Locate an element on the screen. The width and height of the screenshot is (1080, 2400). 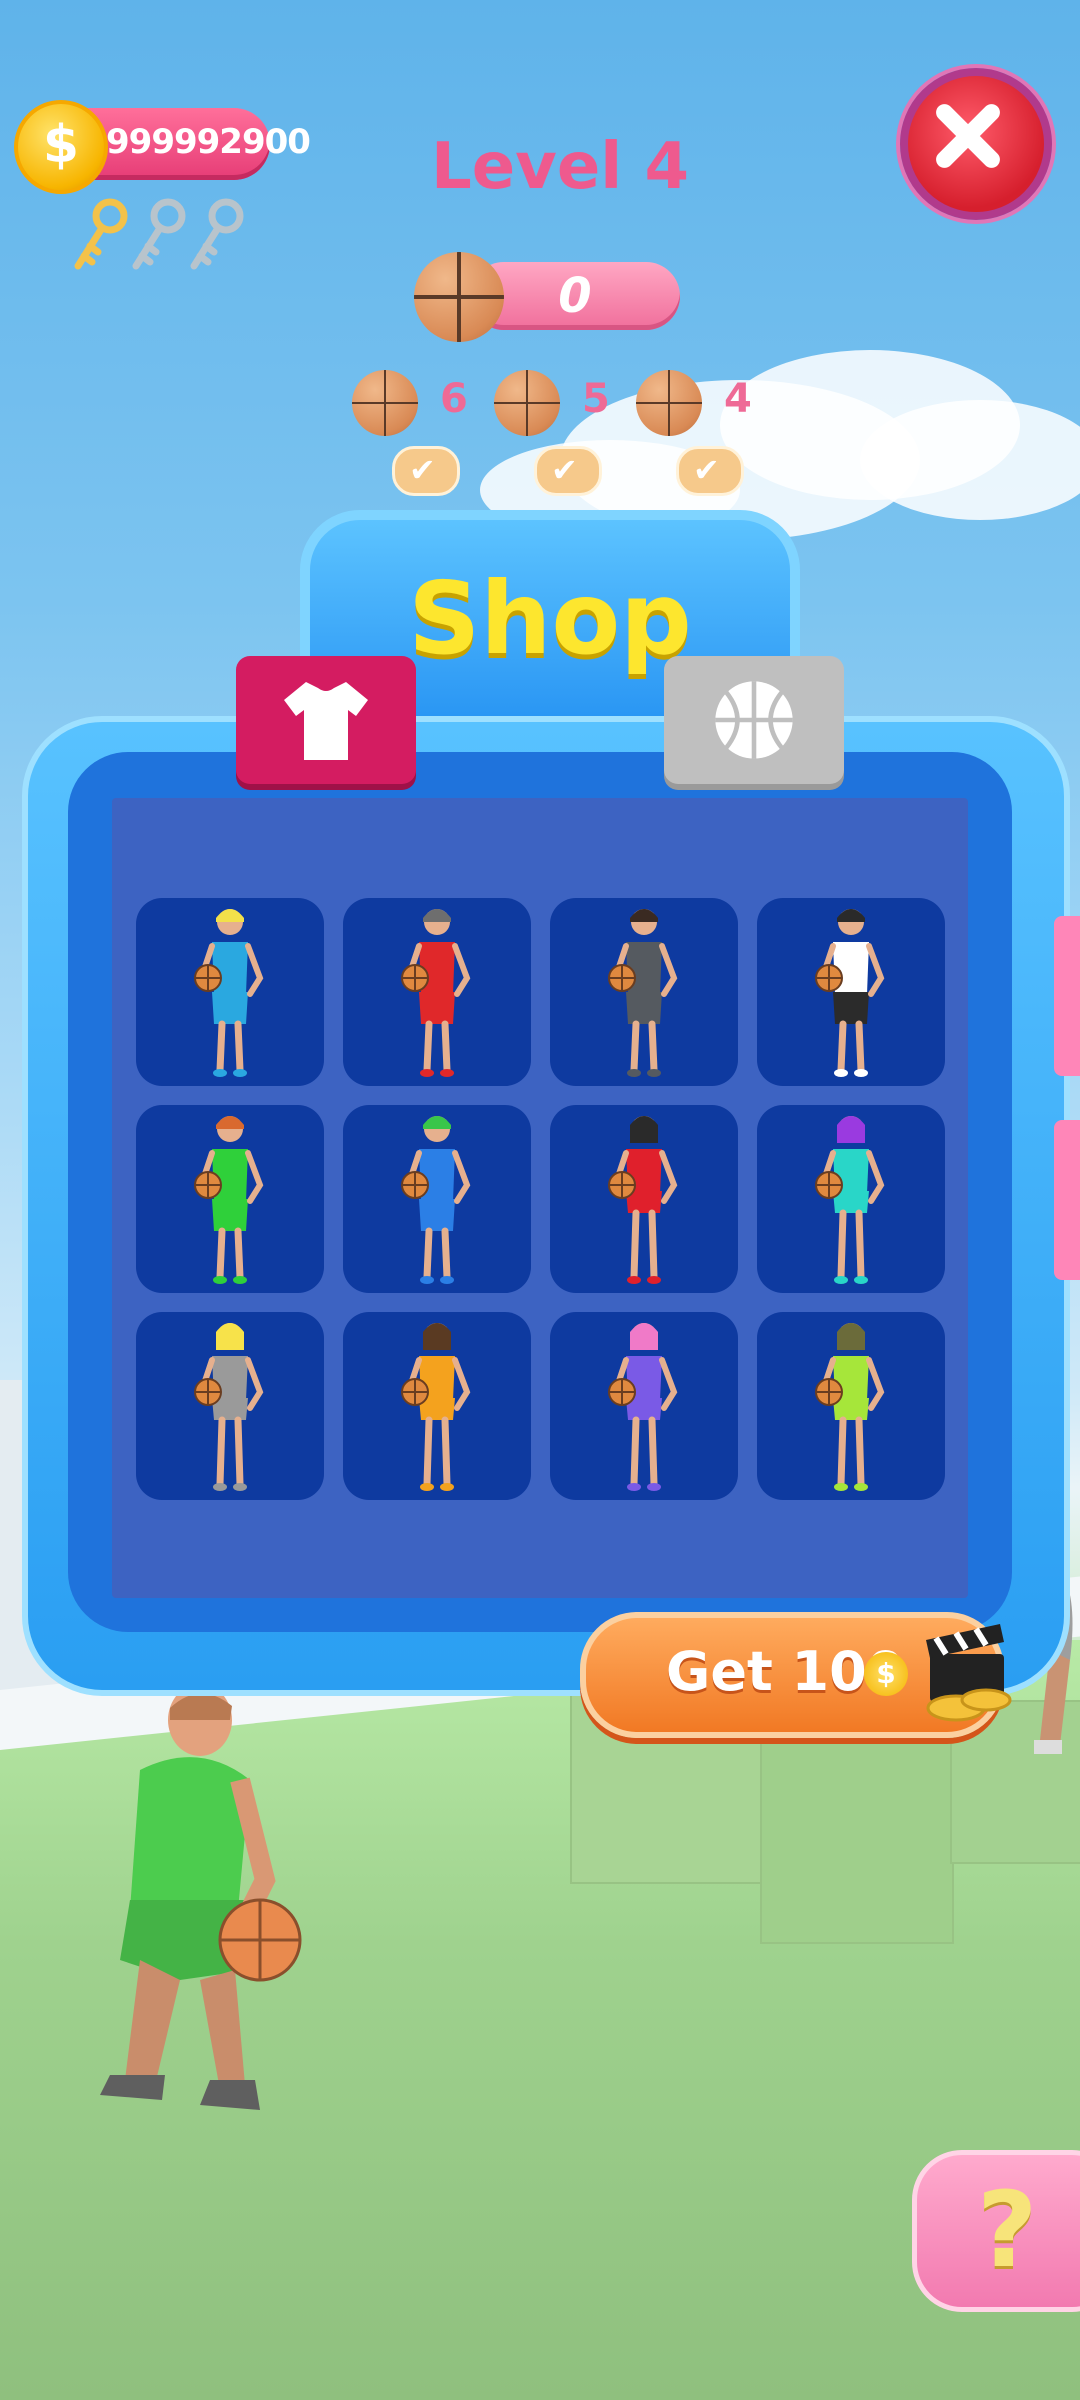
tshirt-icon is located at coordinates (326, 721).